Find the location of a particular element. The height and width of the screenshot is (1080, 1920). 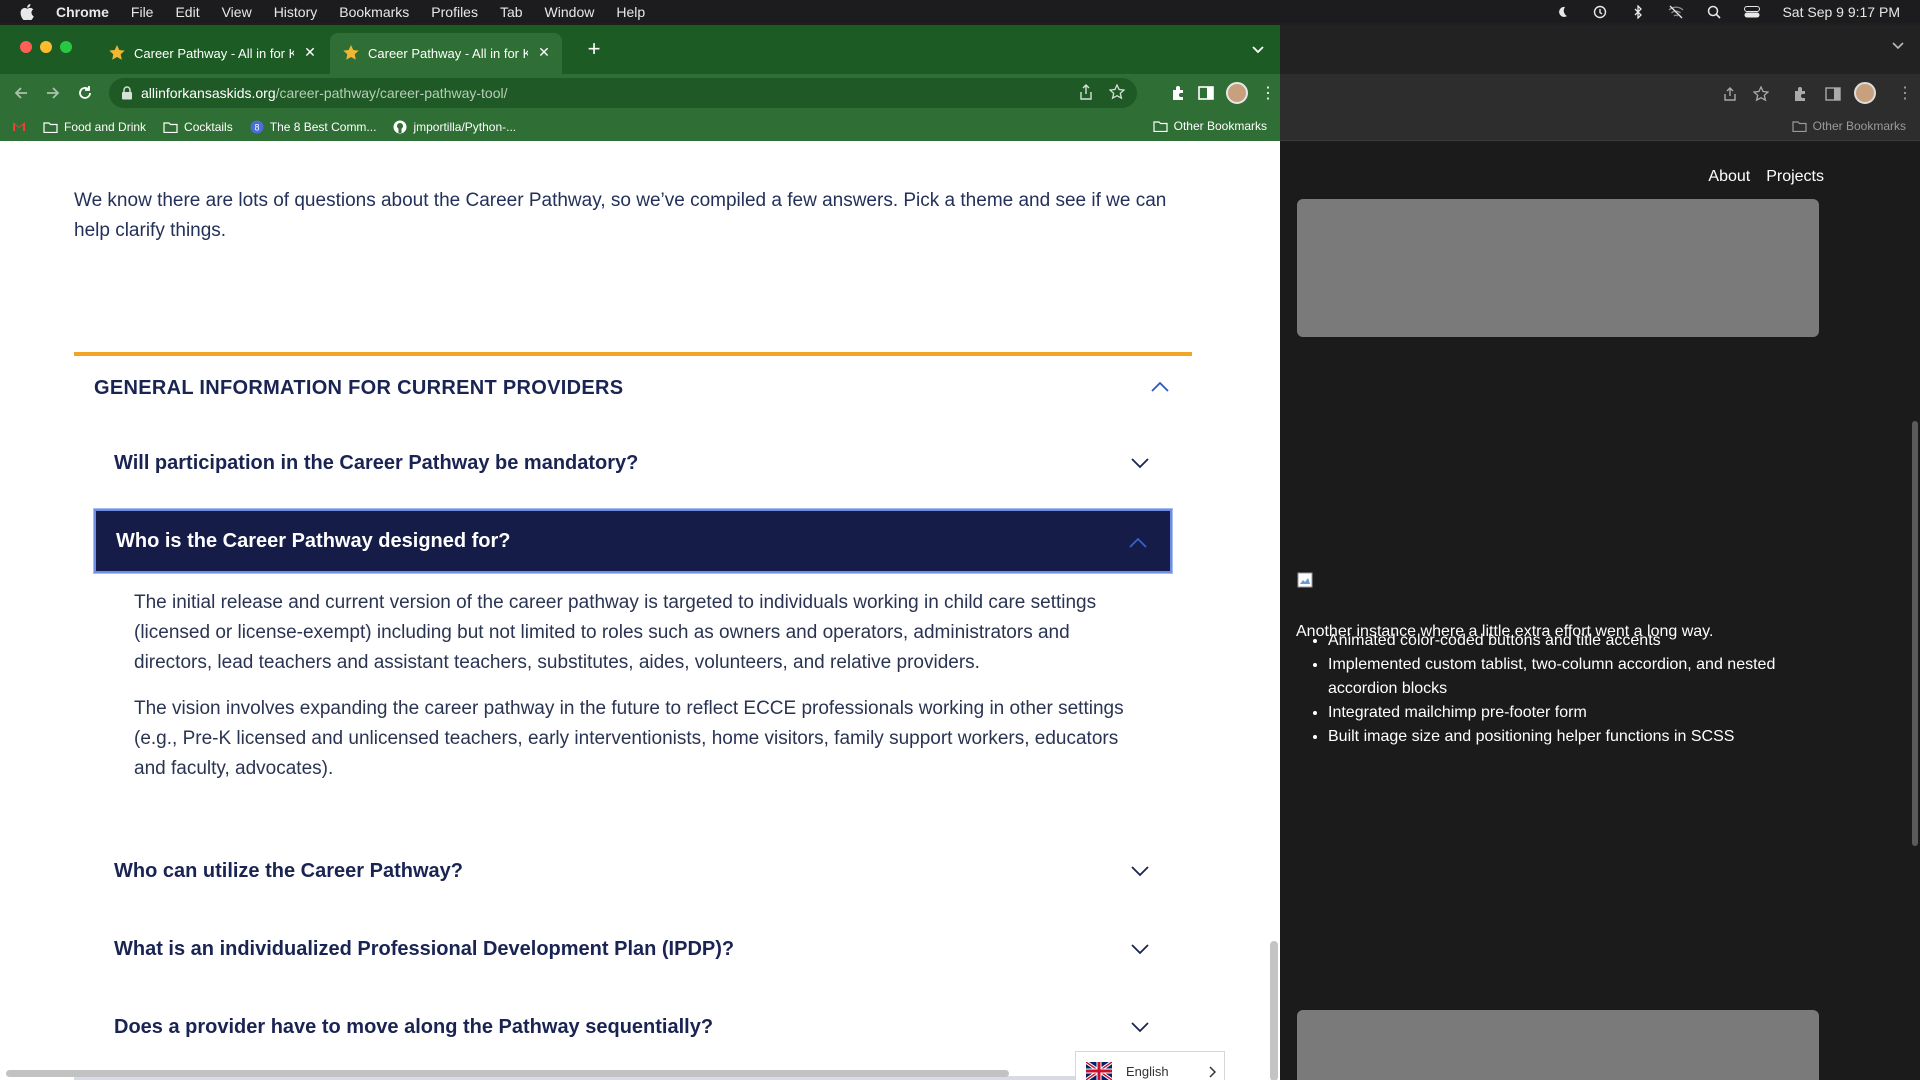

bg-image-placeholder-top is located at coordinates (1558, 268).